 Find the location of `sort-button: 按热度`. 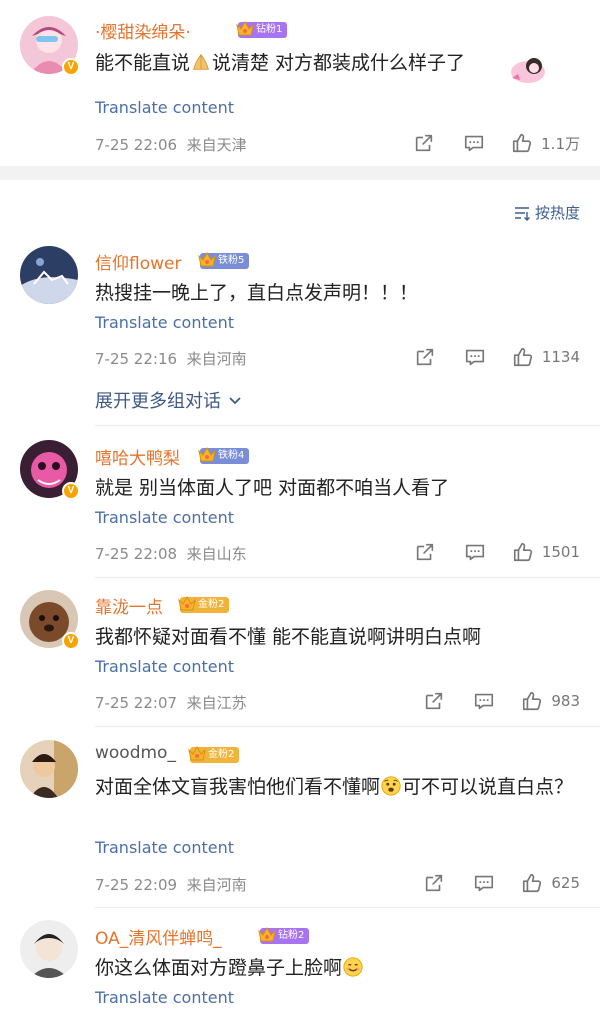

sort-button: 按热度 is located at coordinates (546, 212).